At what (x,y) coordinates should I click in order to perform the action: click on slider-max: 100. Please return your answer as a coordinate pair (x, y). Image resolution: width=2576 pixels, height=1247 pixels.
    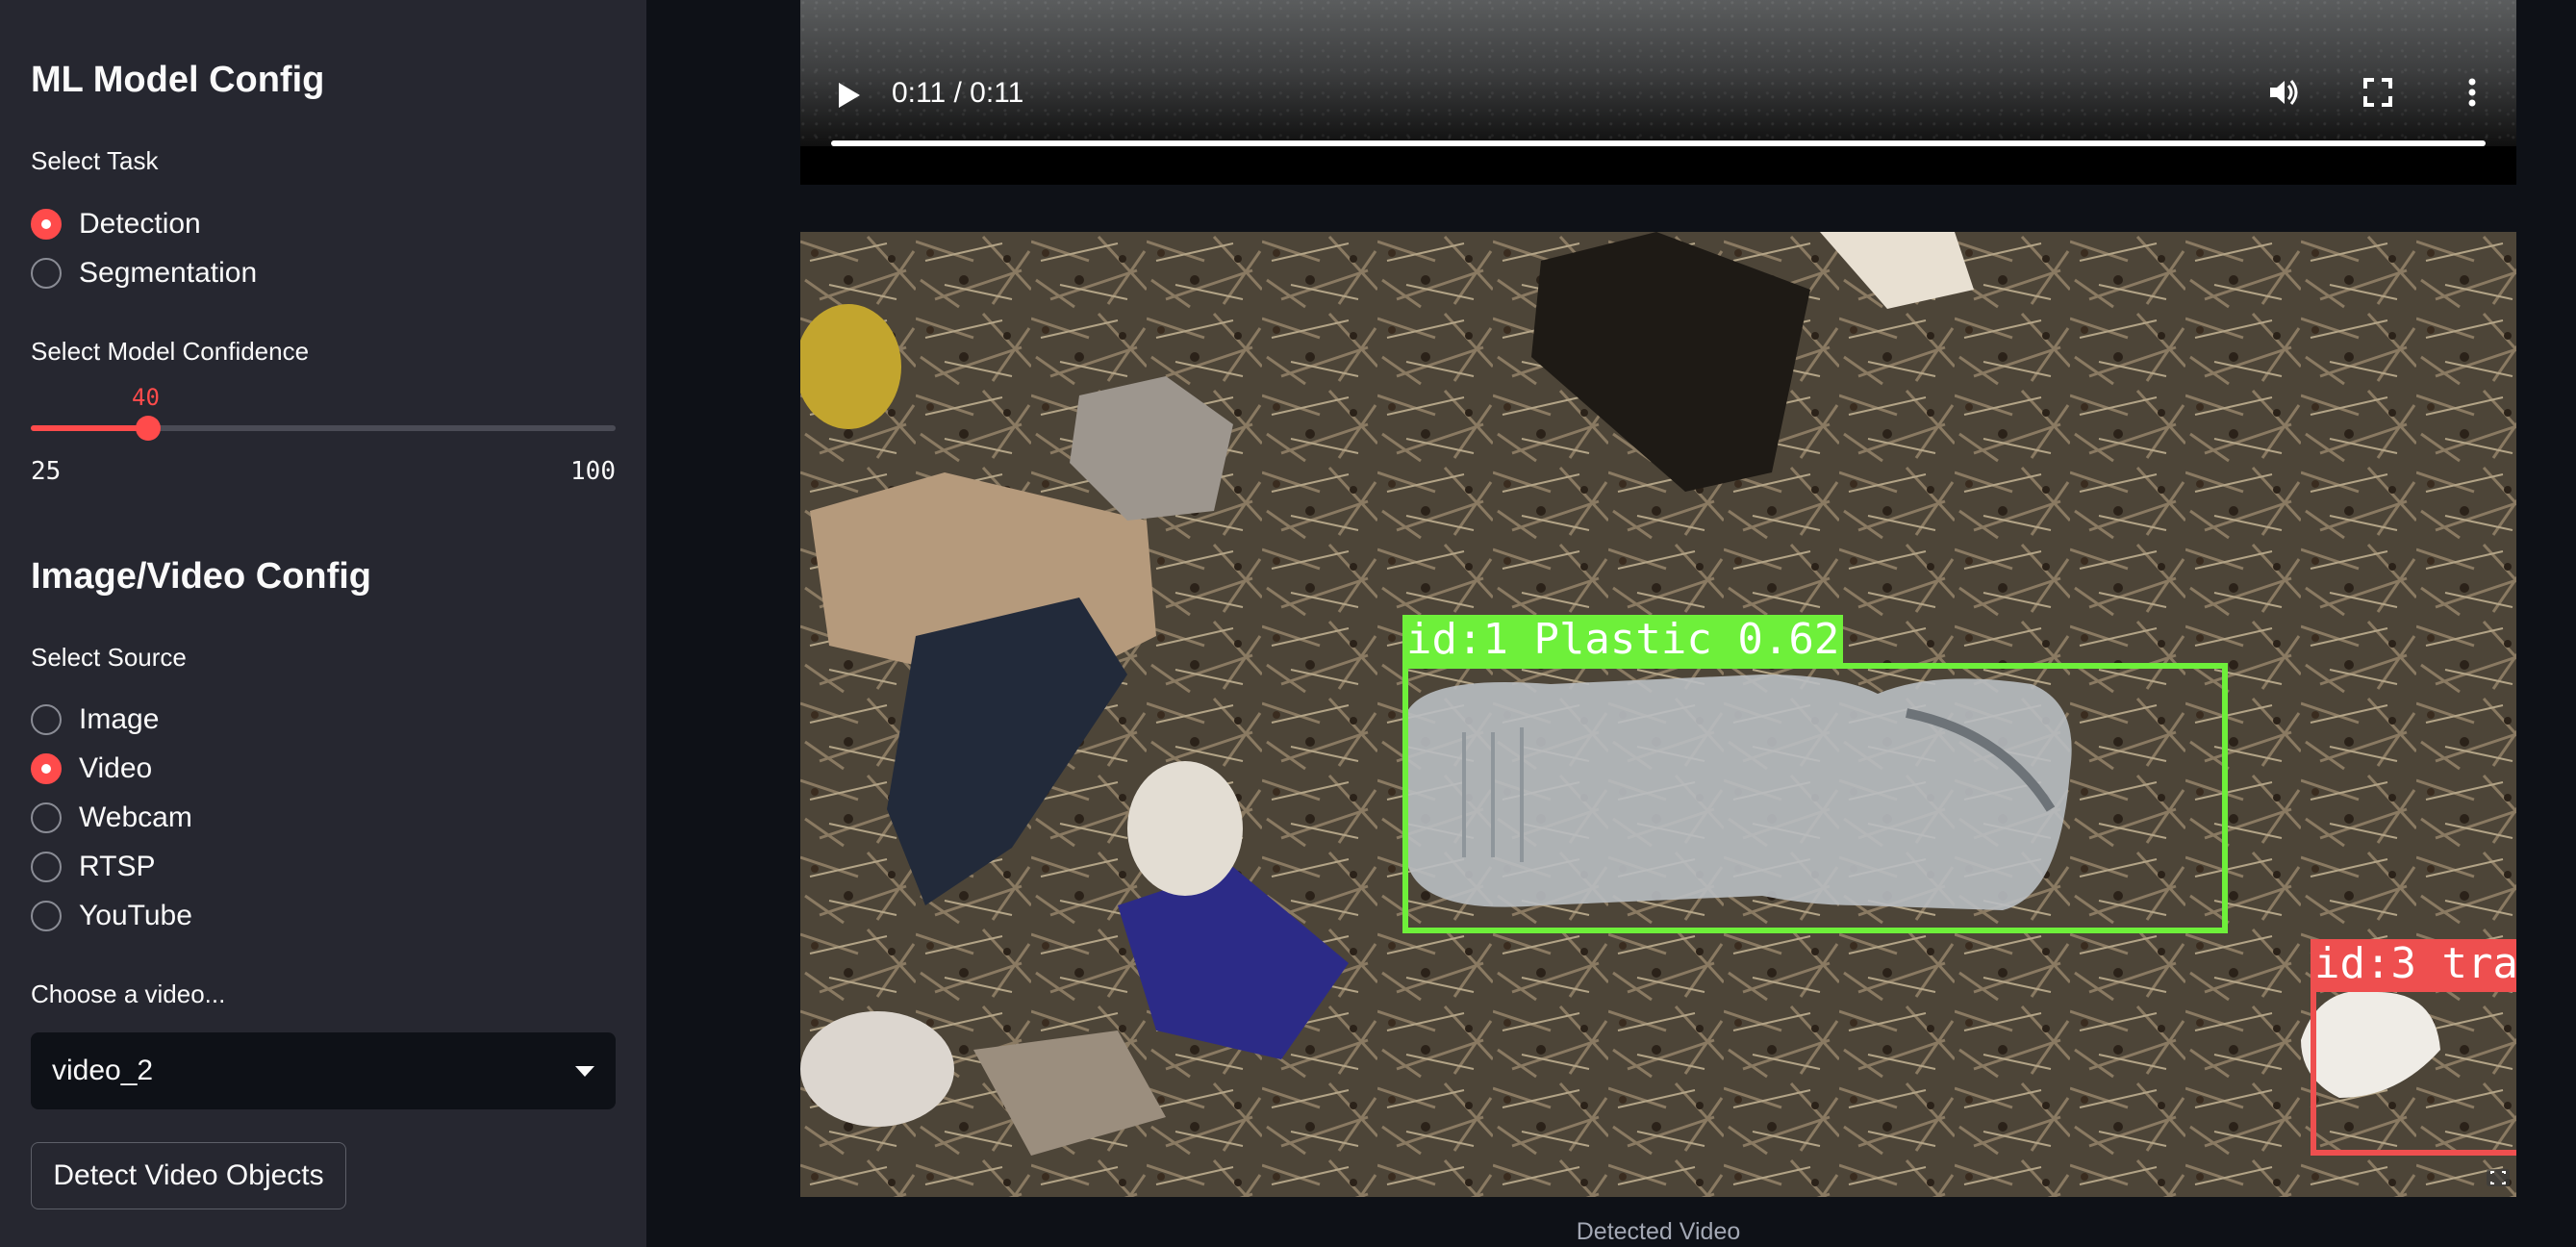
    Looking at the image, I should click on (593, 471).